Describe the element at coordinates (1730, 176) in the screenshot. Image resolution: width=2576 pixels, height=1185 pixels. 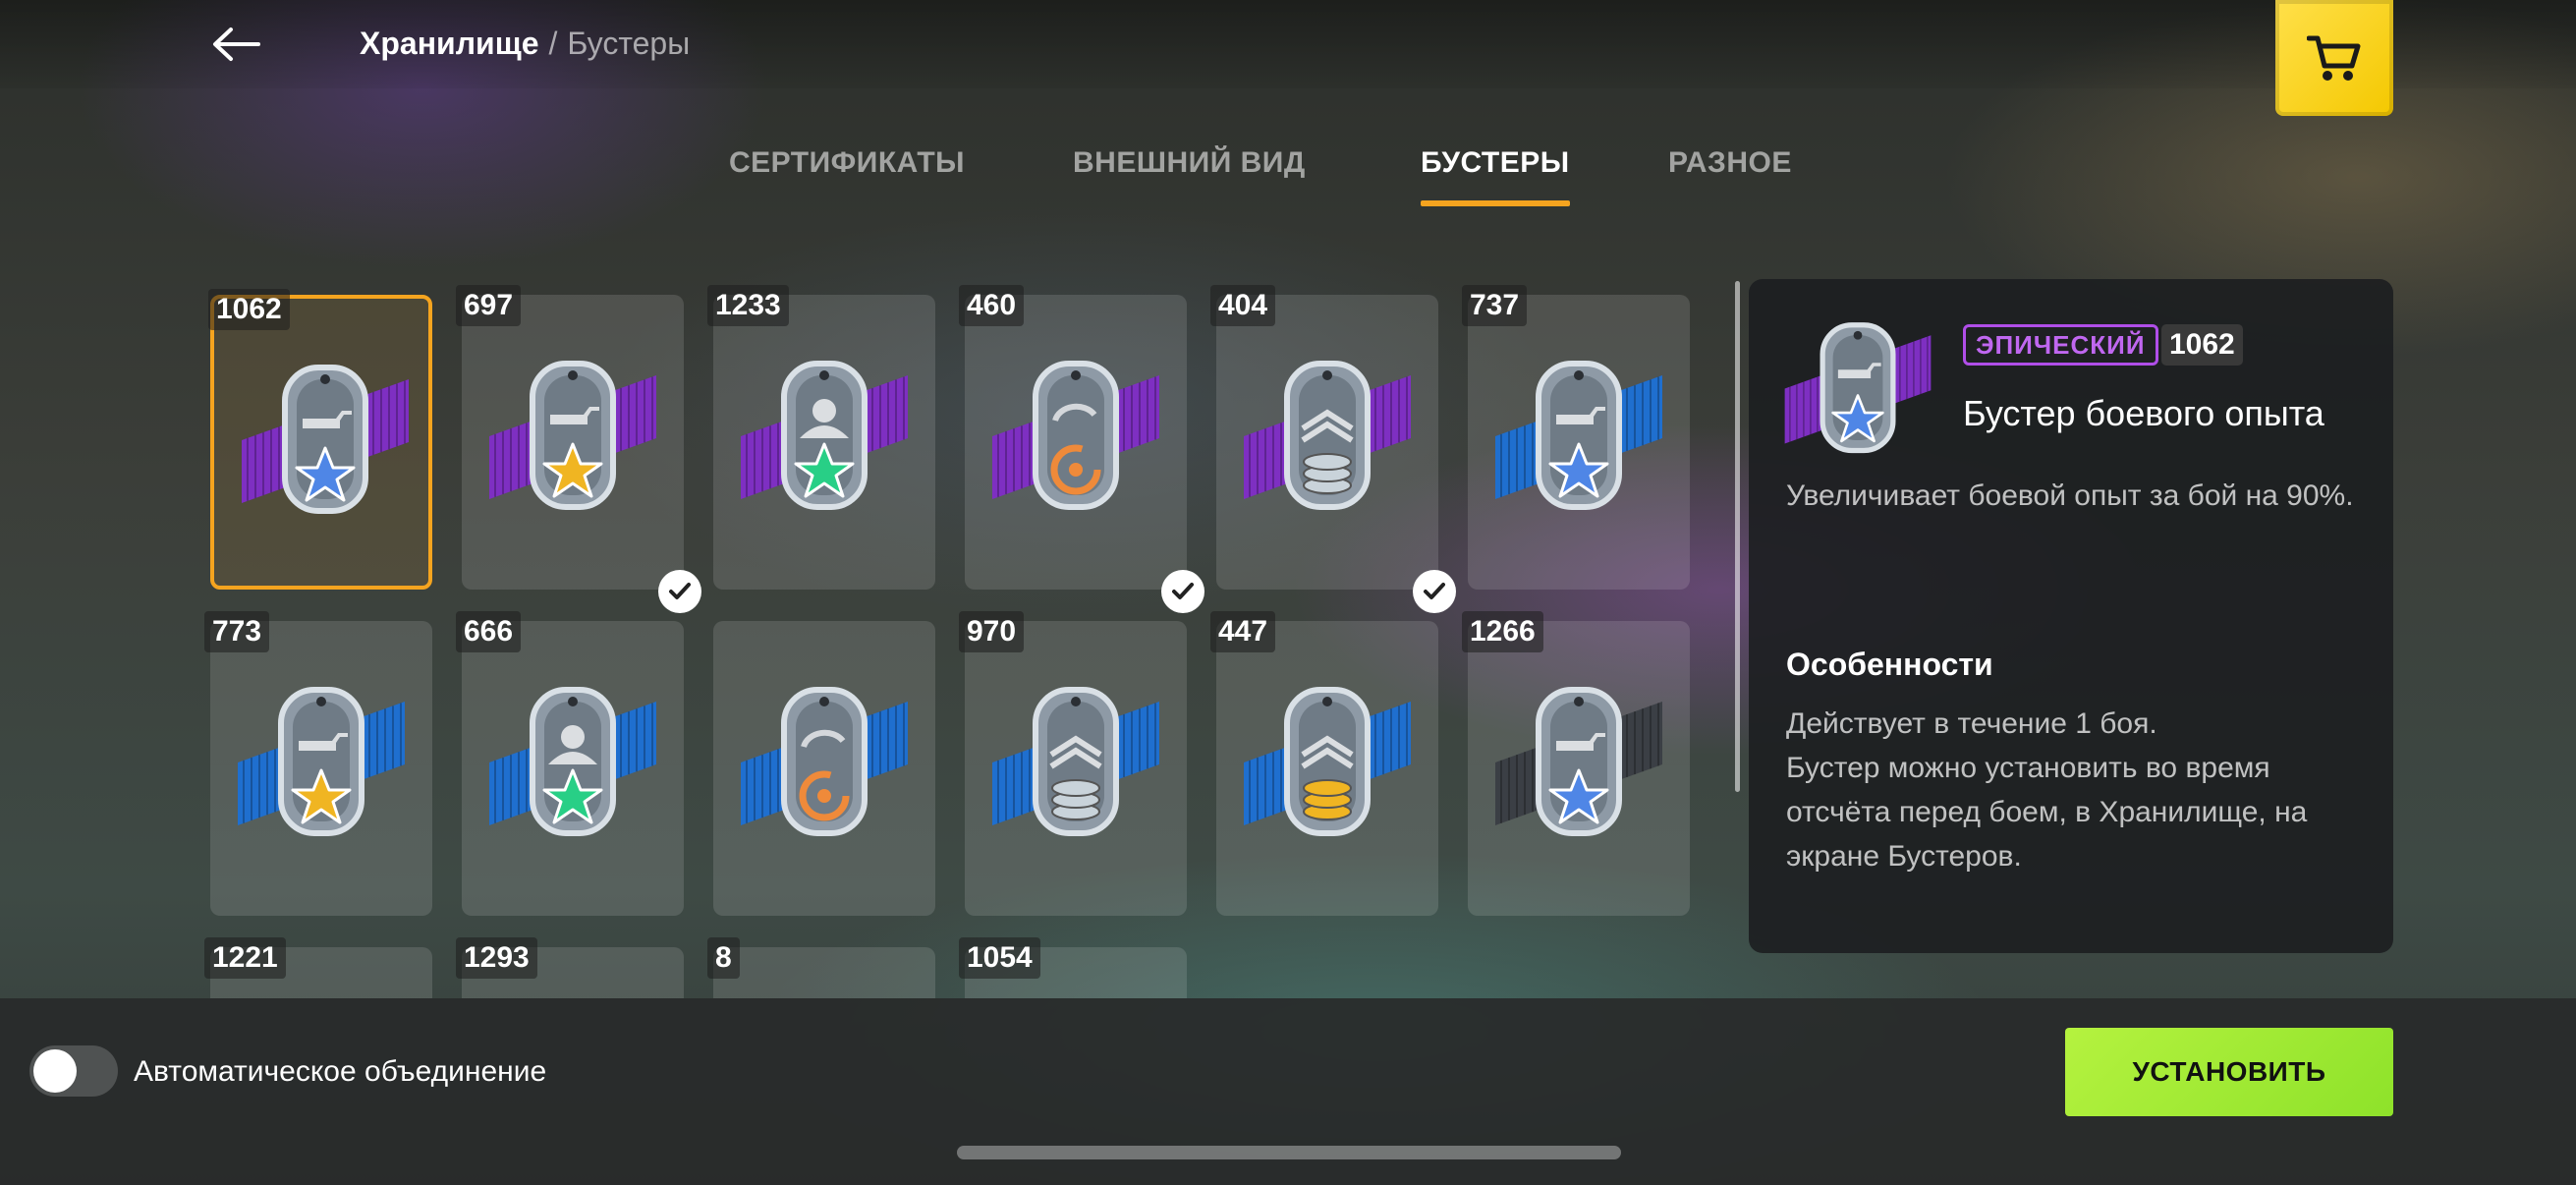
I see `tab-misc: РАЗНОЕ` at that location.